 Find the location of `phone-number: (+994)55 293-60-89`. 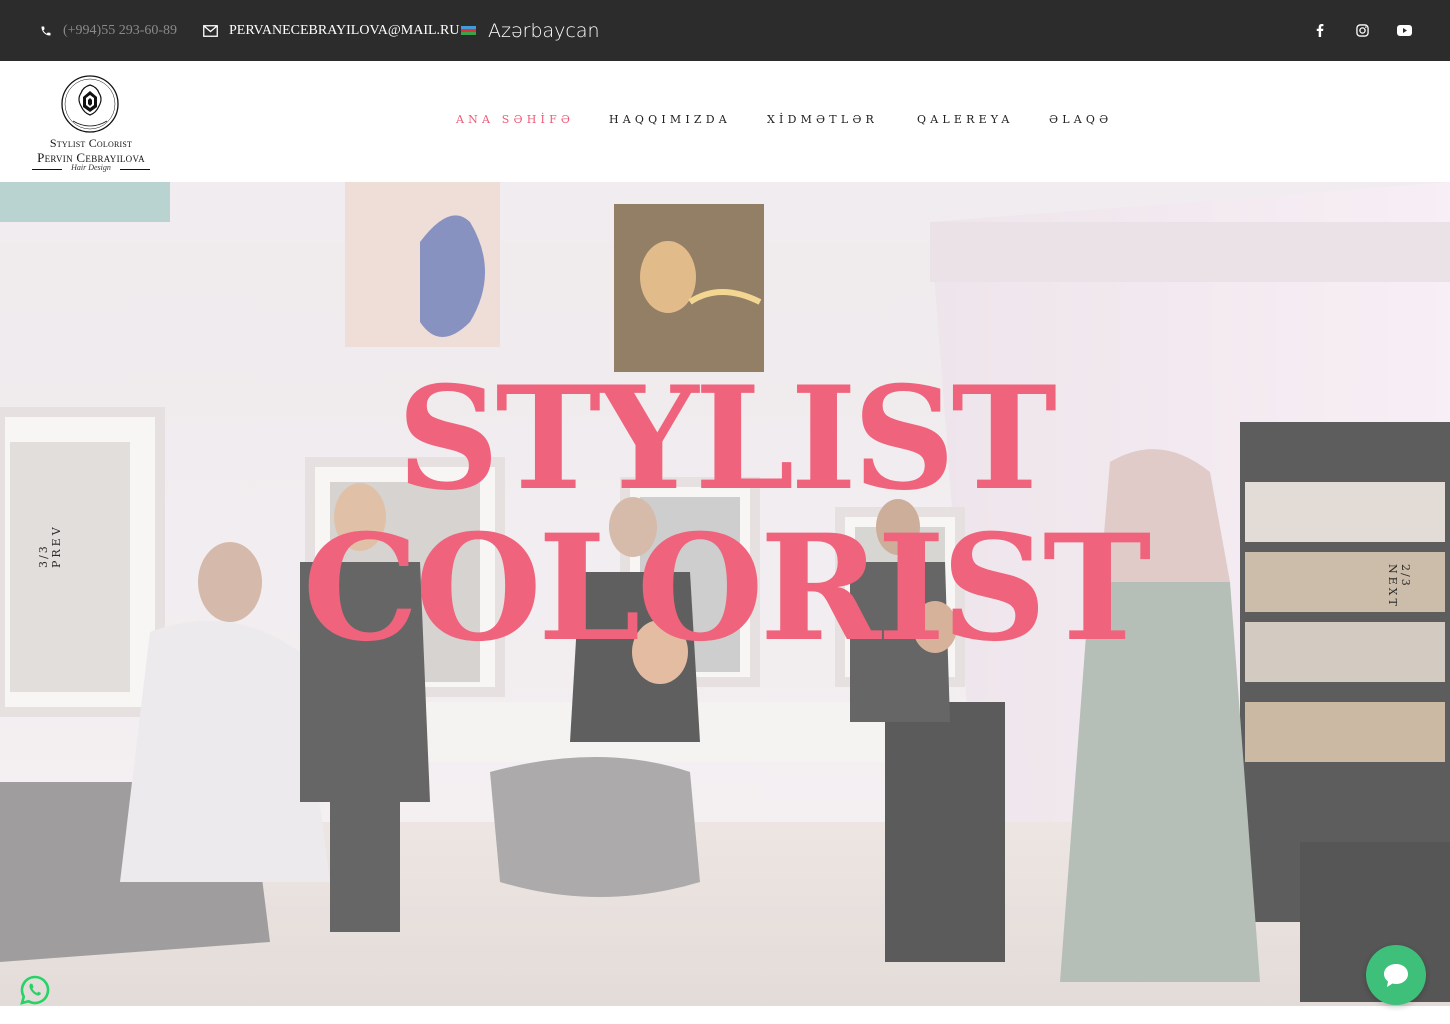

phone-number: (+994)55 293-60-89 is located at coordinates (120, 30).